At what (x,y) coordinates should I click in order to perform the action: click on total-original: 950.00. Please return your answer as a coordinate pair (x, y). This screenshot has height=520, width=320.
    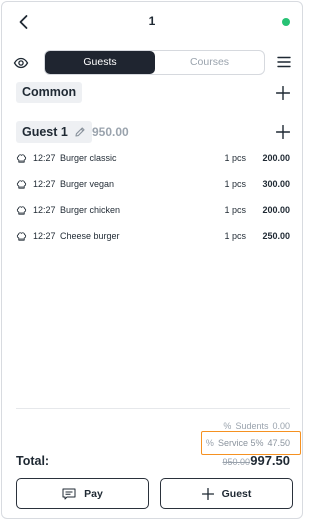
    Looking at the image, I should click on (236, 462).